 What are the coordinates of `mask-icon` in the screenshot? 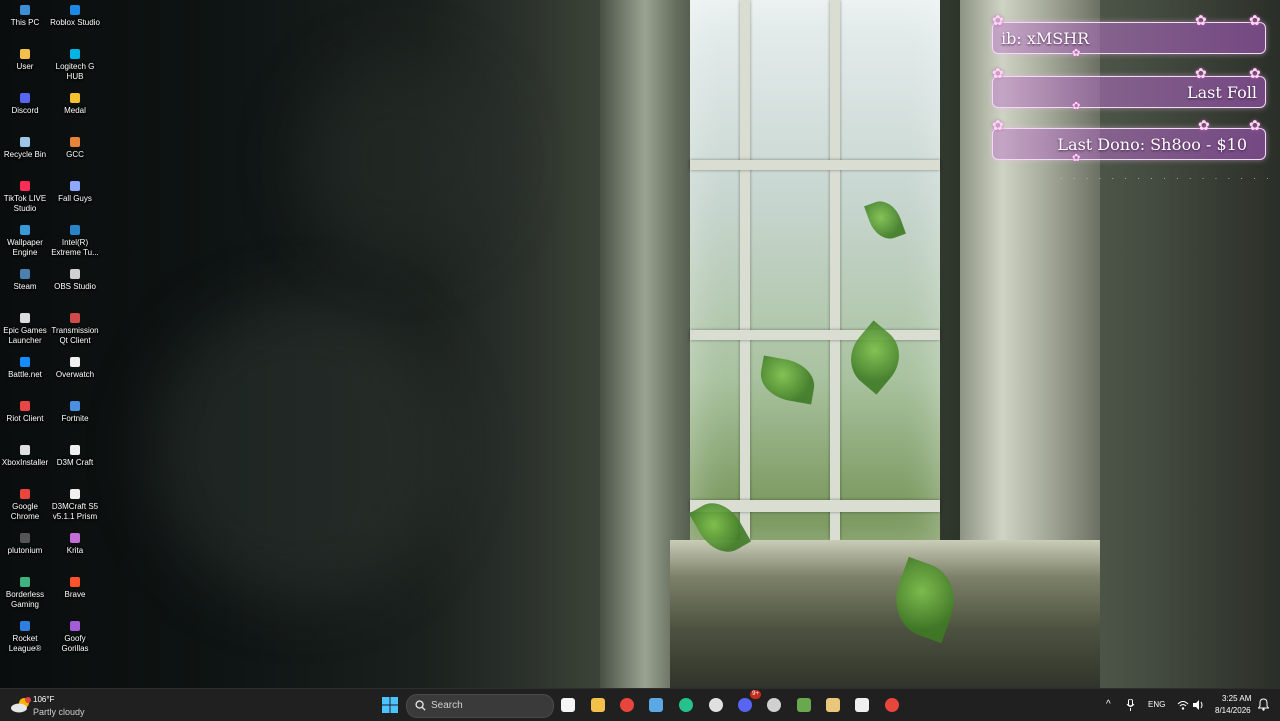 It's located at (862, 705).